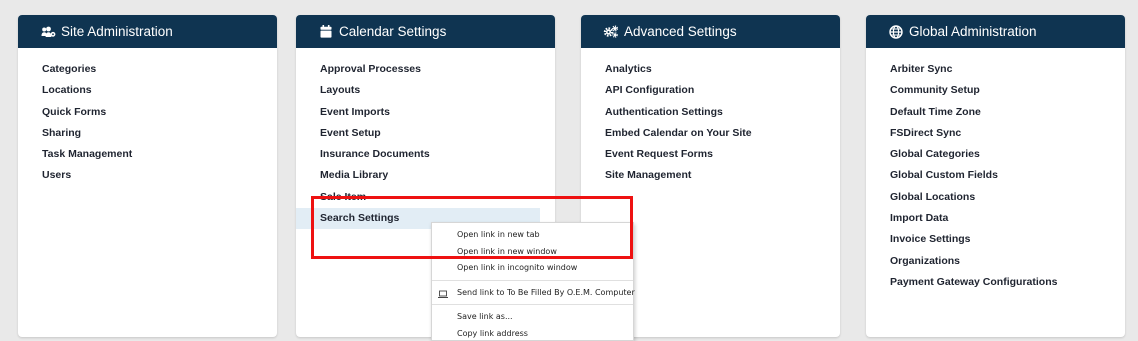  I want to click on link-media-library: Media Library, so click(425, 175).